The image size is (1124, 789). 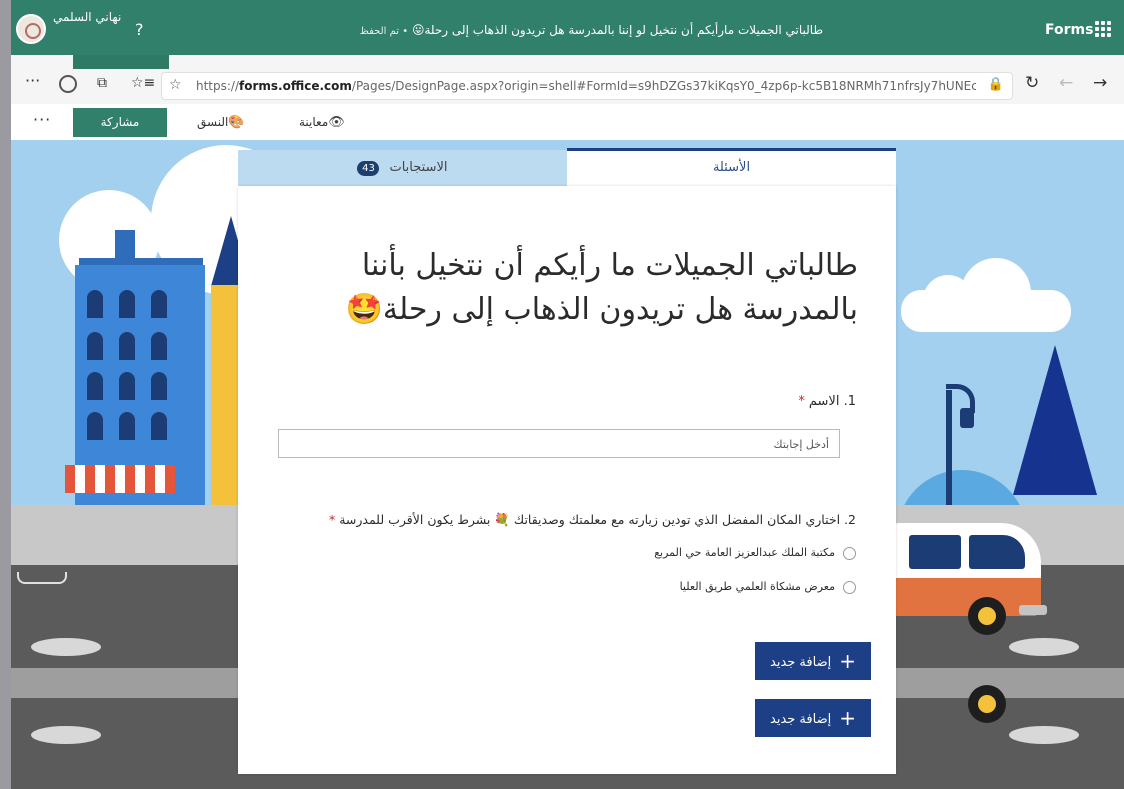 I want to click on favorites-icon: ☆≡, so click(x=143, y=83).